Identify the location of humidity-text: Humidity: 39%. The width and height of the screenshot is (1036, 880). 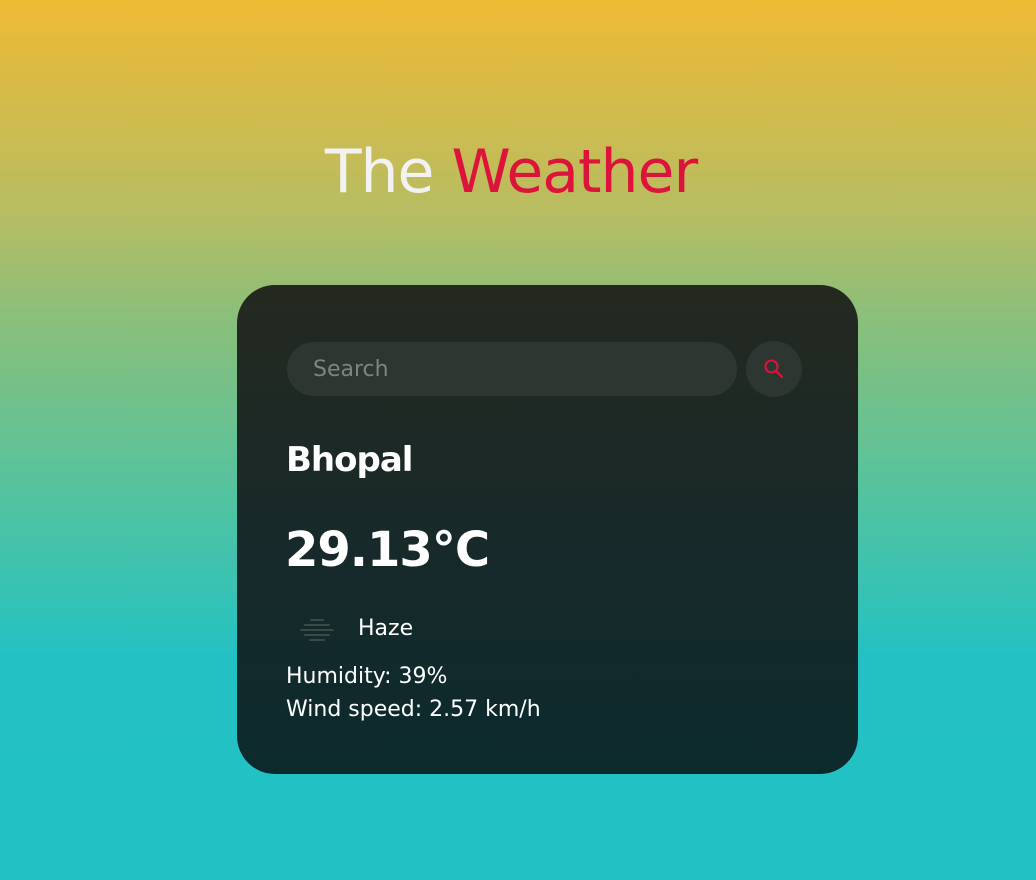
(367, 676).